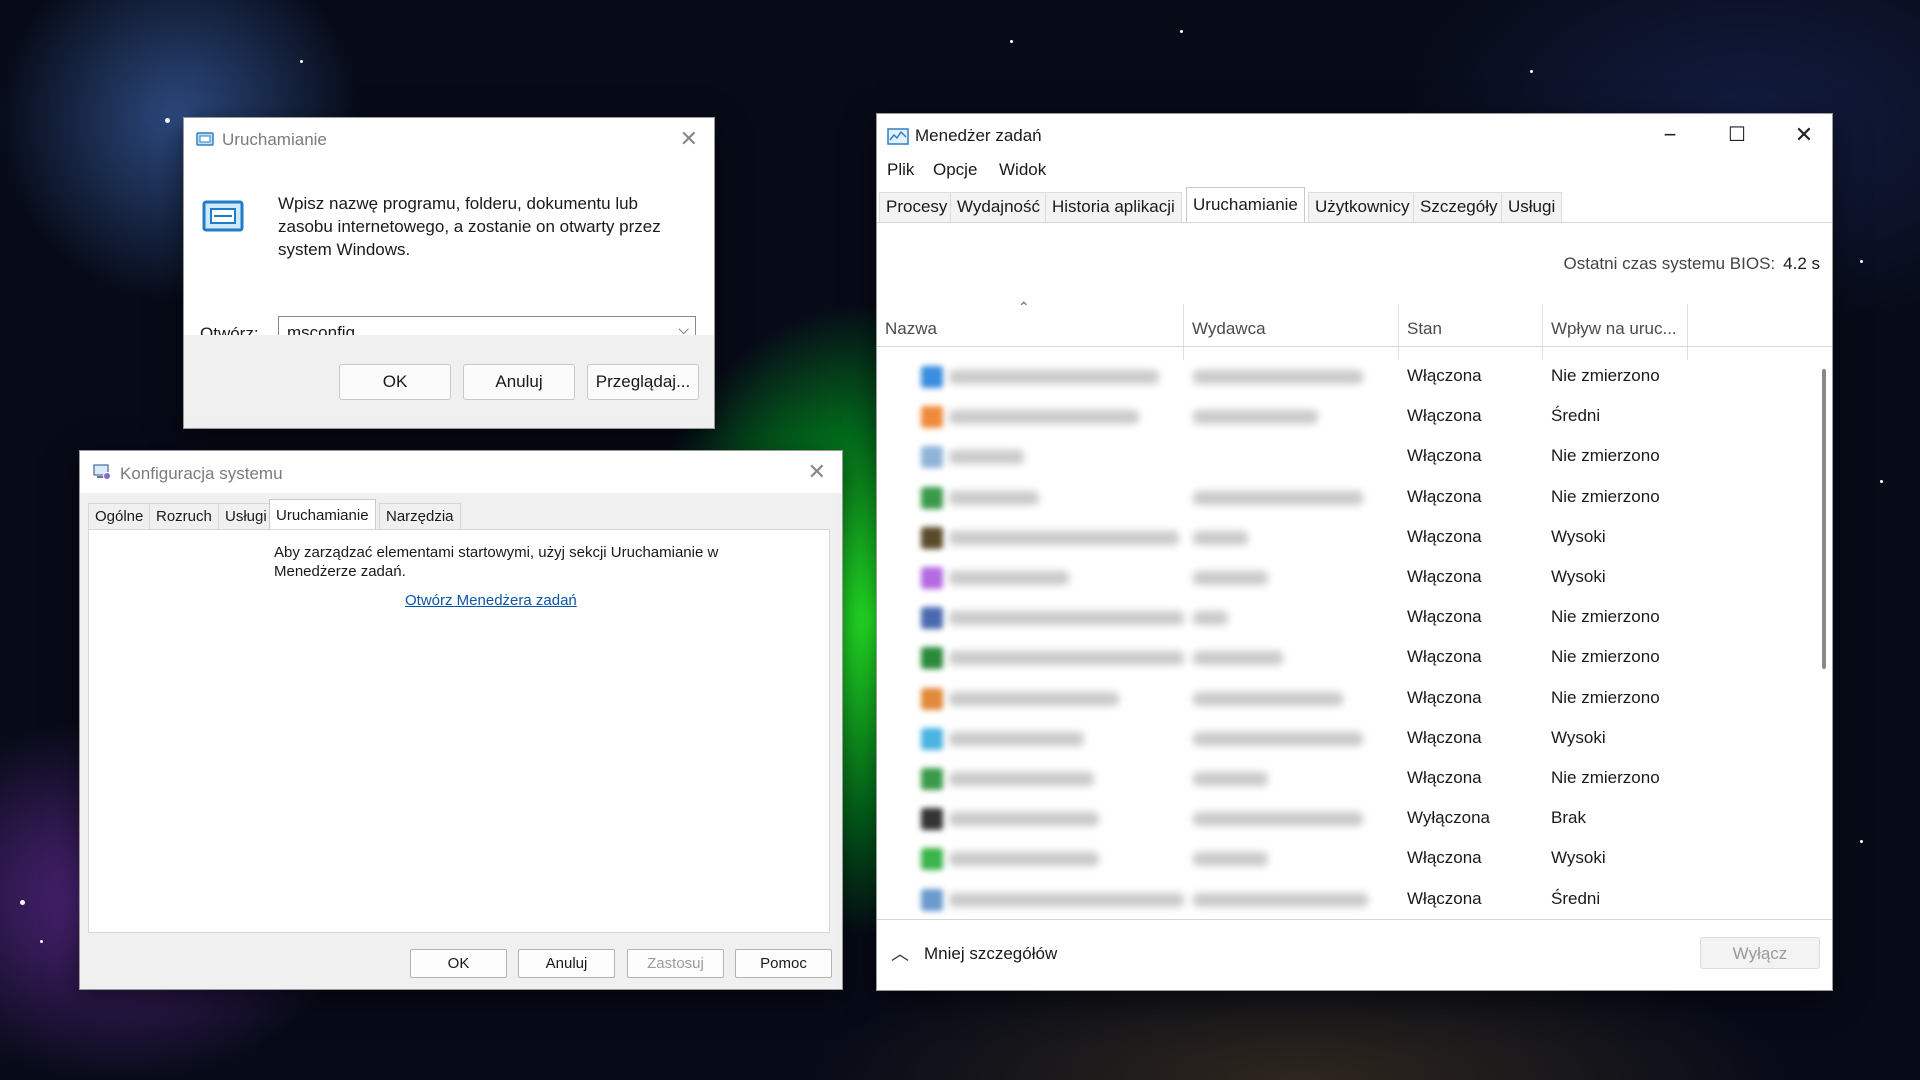 This screenshot has height=1080, width=1920. Describe the element at coordinates (1354, 954) in the screenshot. I see `task-manager-footer: ︿ Mniej szczegółów Wyłącz` at that location.